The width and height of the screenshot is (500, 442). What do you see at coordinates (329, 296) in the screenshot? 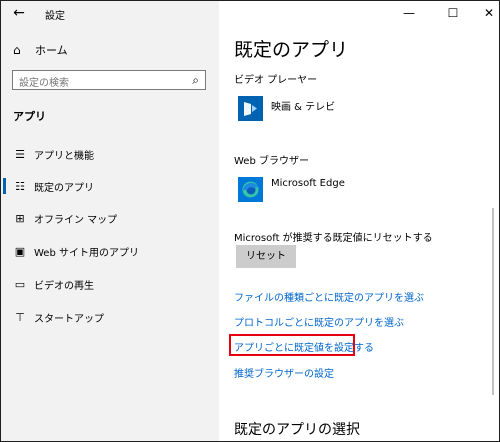
I see `link-by-file-type: ファイルの種類ごとに既定のアプリを選ぶ` at bounding box center [329, 296].